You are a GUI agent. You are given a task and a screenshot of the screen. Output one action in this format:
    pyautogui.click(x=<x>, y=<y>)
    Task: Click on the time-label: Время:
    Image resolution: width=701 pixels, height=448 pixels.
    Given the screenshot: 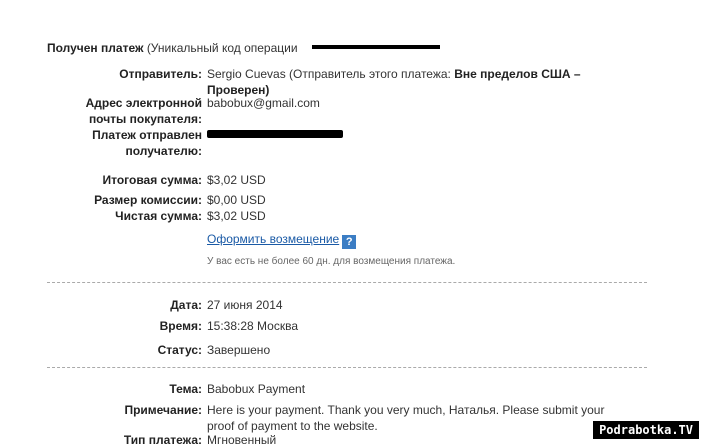 What is the action you would take?
    pyautogui.click(x=180, y=326)
    